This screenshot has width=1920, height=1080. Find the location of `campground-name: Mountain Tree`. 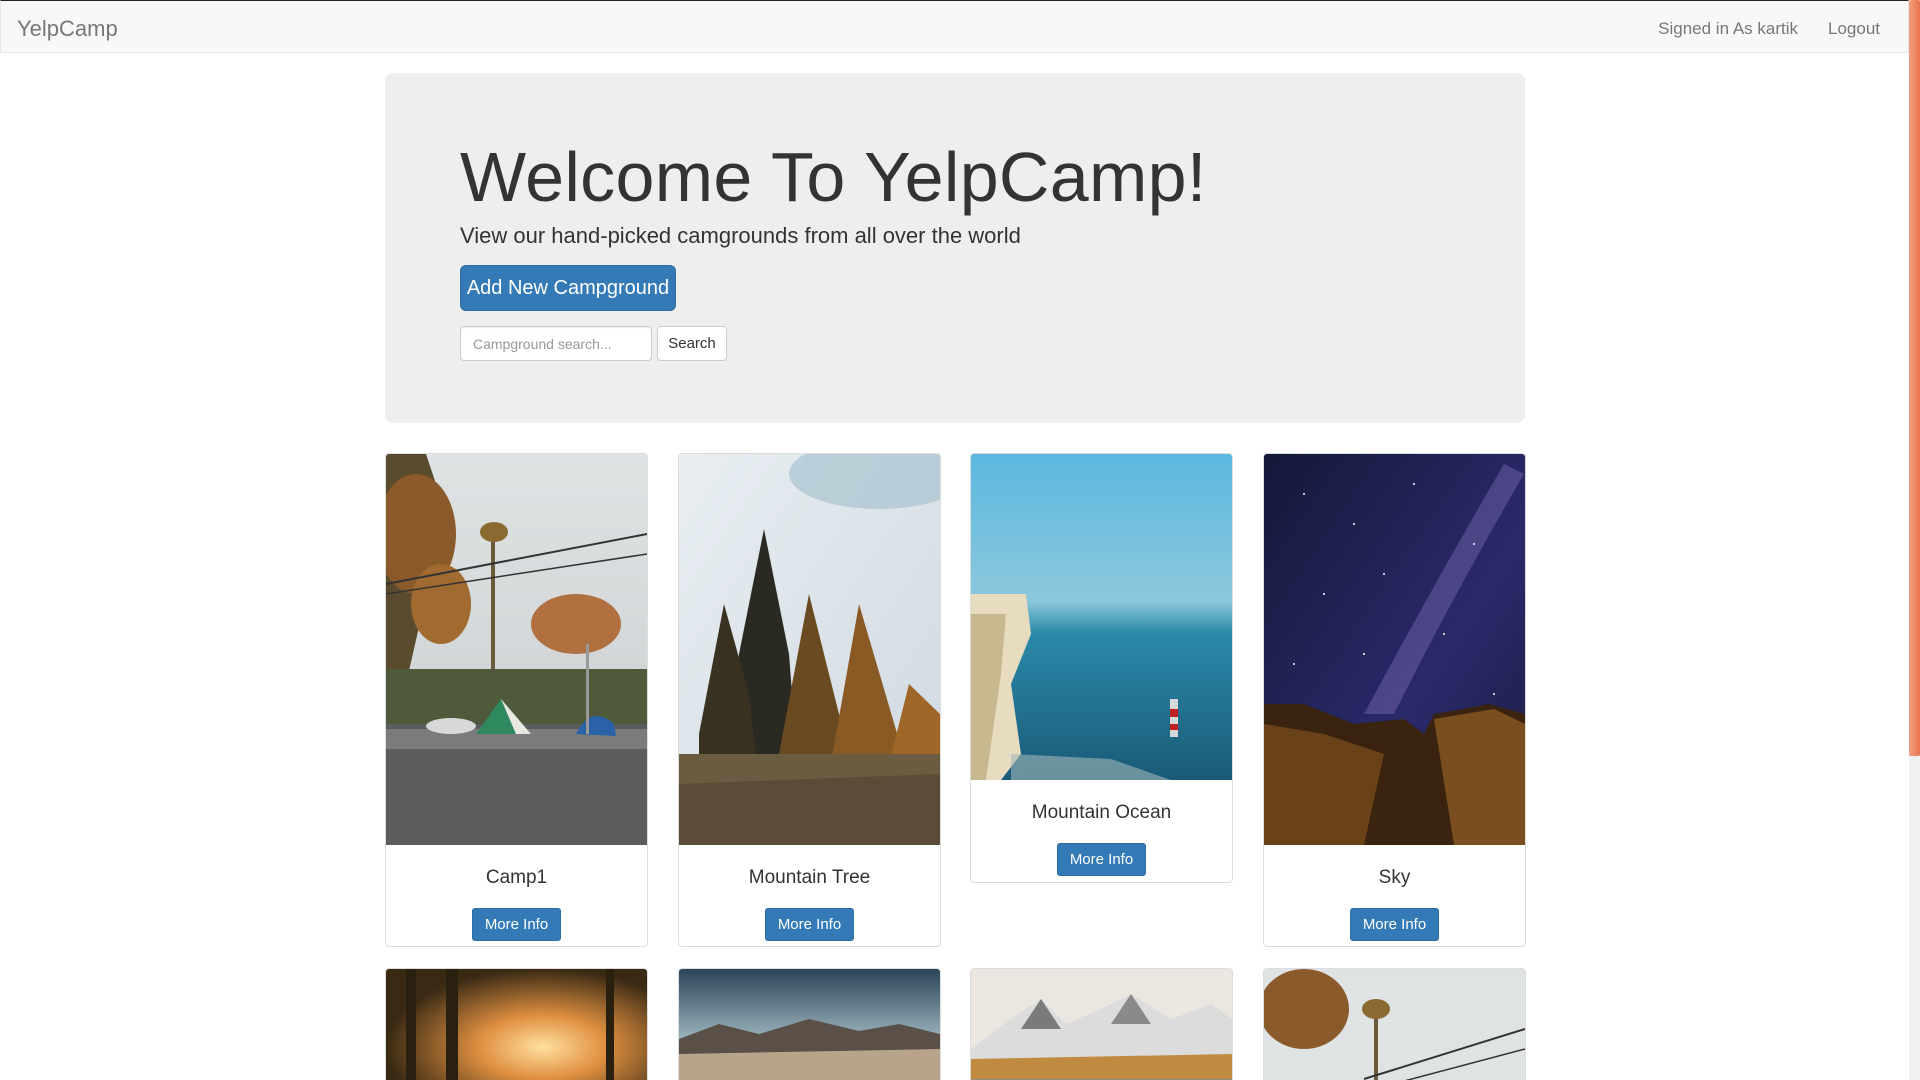

campground-name: Mountain Tree is located at coordinates (809, 877).